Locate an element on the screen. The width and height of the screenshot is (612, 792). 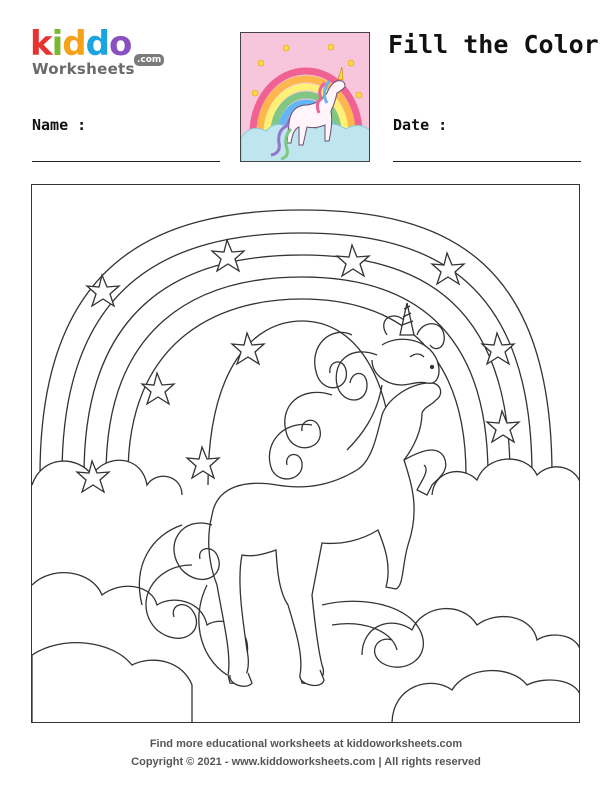
colored-sample-image is located at coordinates (305, 97).